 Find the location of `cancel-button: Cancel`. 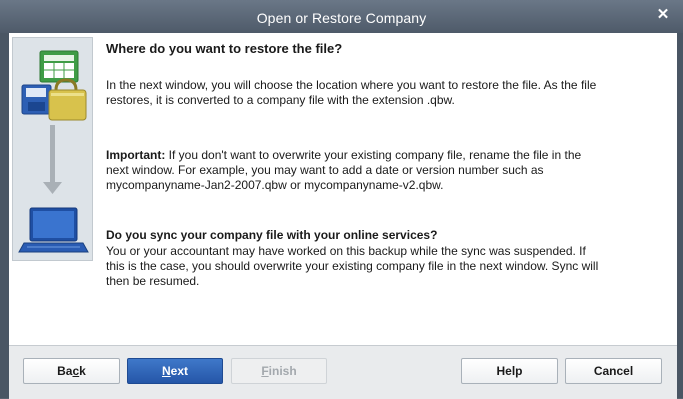

cancel-button: Cancel is located at coordinates (613, 371).